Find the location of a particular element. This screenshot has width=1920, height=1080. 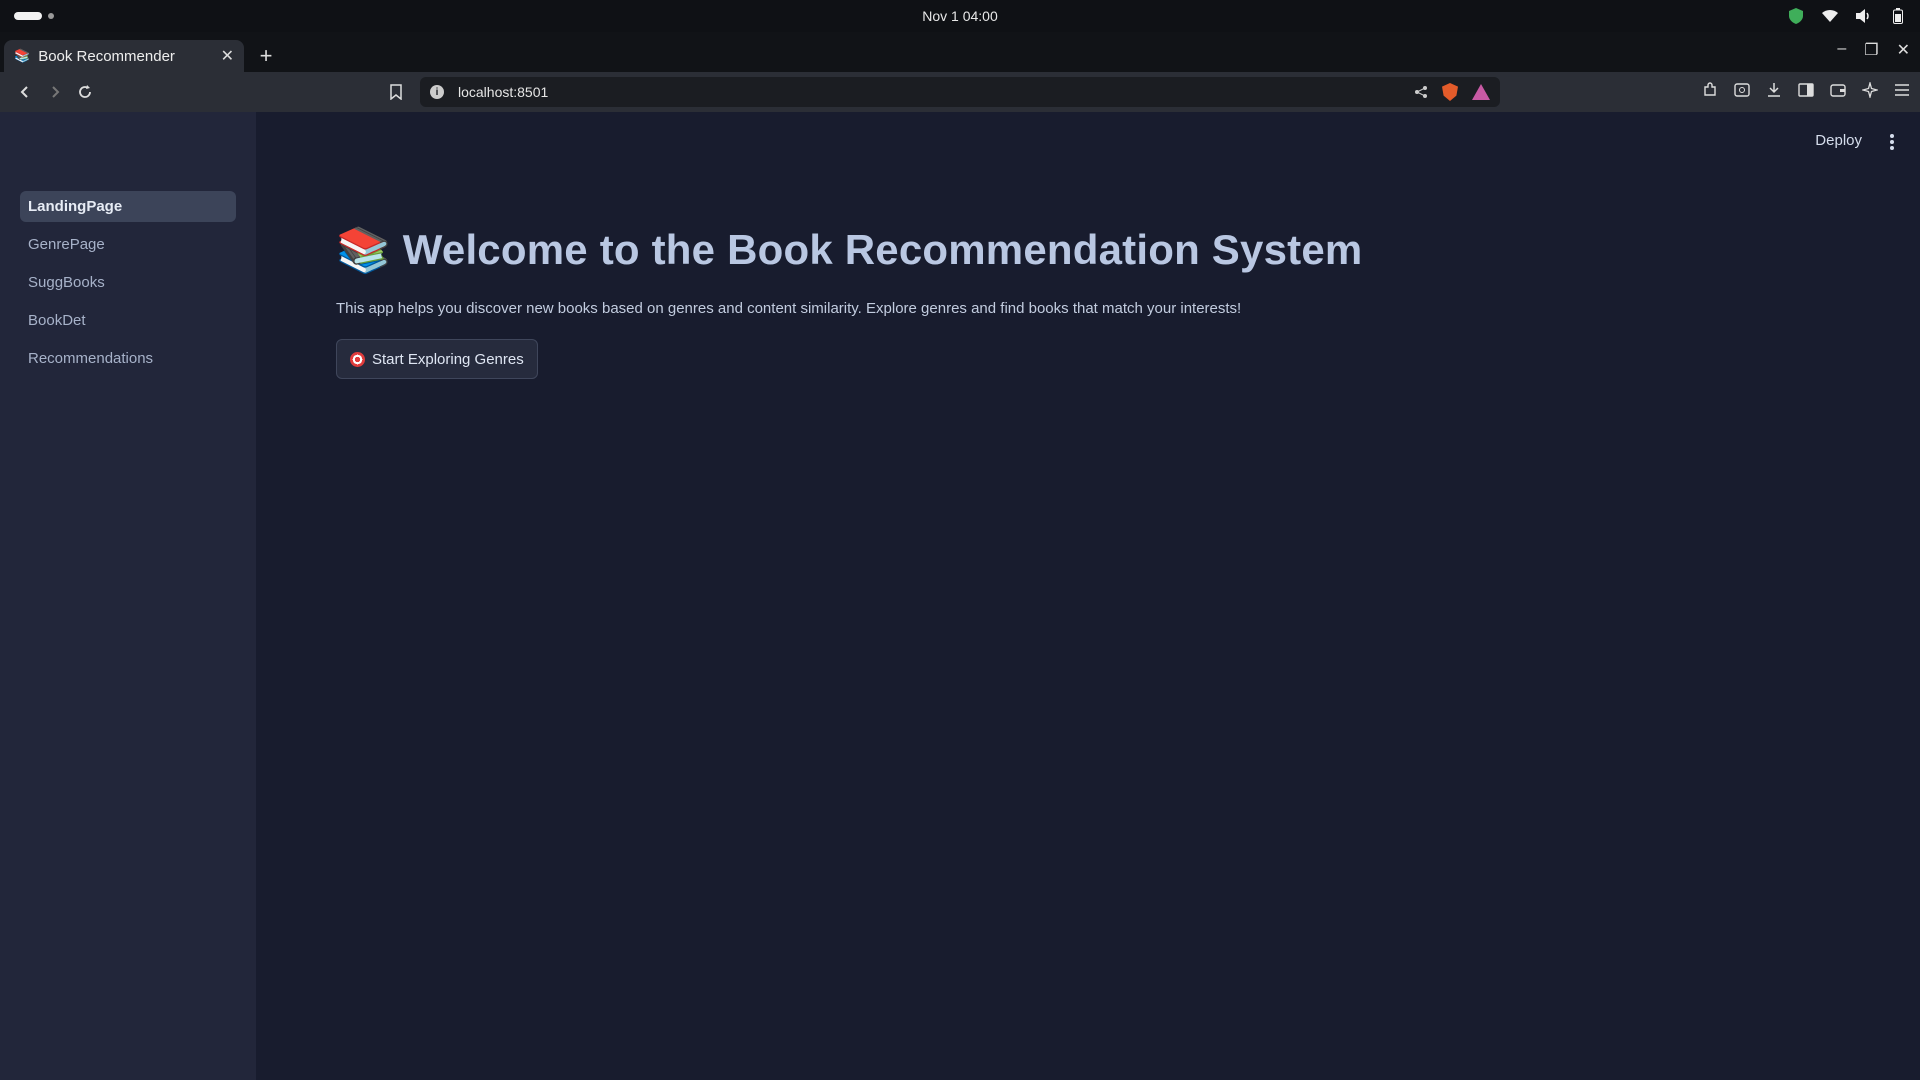

address-bar: i localhost:8501 is located at coordinates (960, 92).